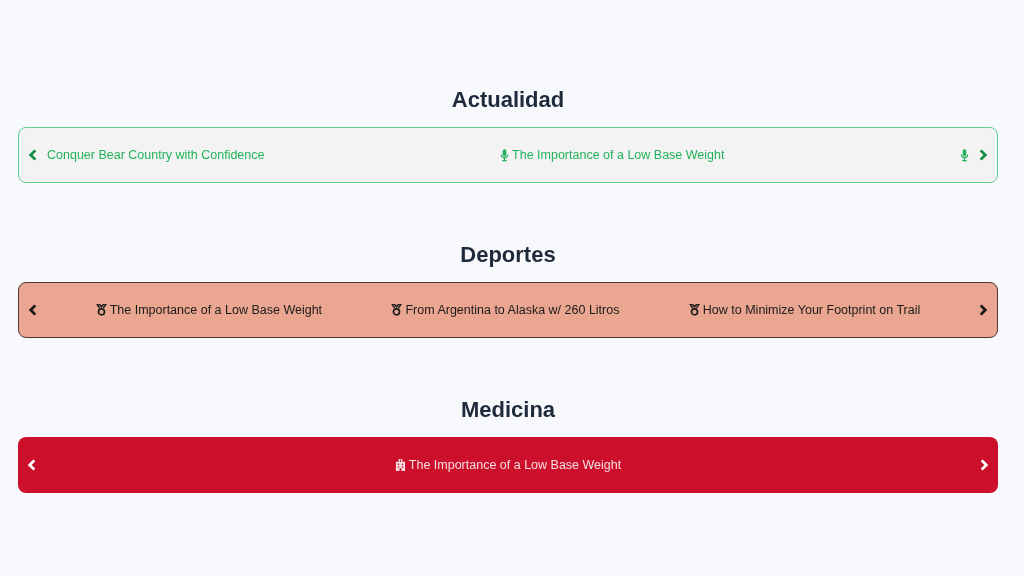 This screenshot has width=1024, height=576. I want to click on section-title: Deportes, so click(508, 255).